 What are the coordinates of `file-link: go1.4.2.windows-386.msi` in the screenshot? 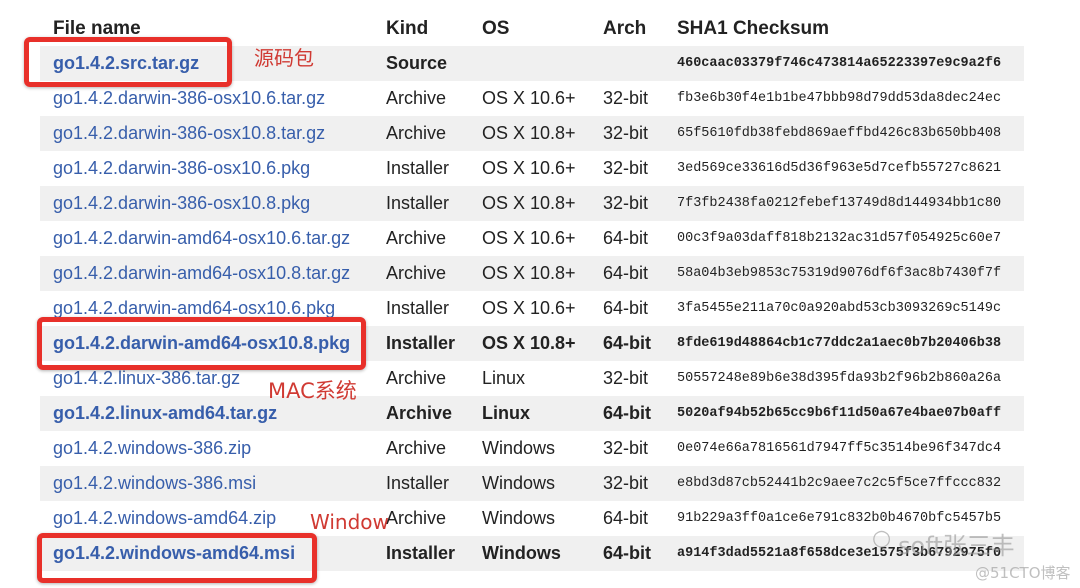 It's located at (154, 483).